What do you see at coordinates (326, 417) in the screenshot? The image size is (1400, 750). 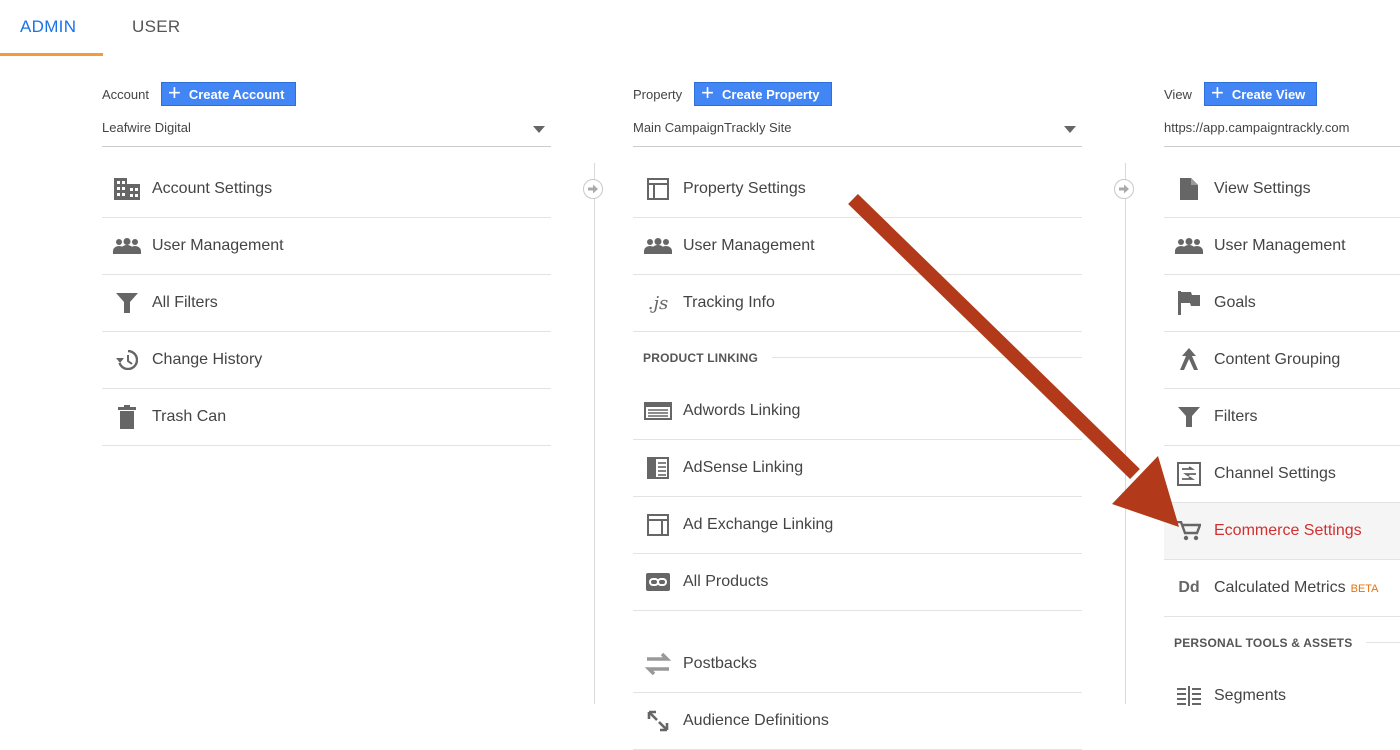 I see `account-item-trash-can: Trash Can` at bounding box center [326, 417].